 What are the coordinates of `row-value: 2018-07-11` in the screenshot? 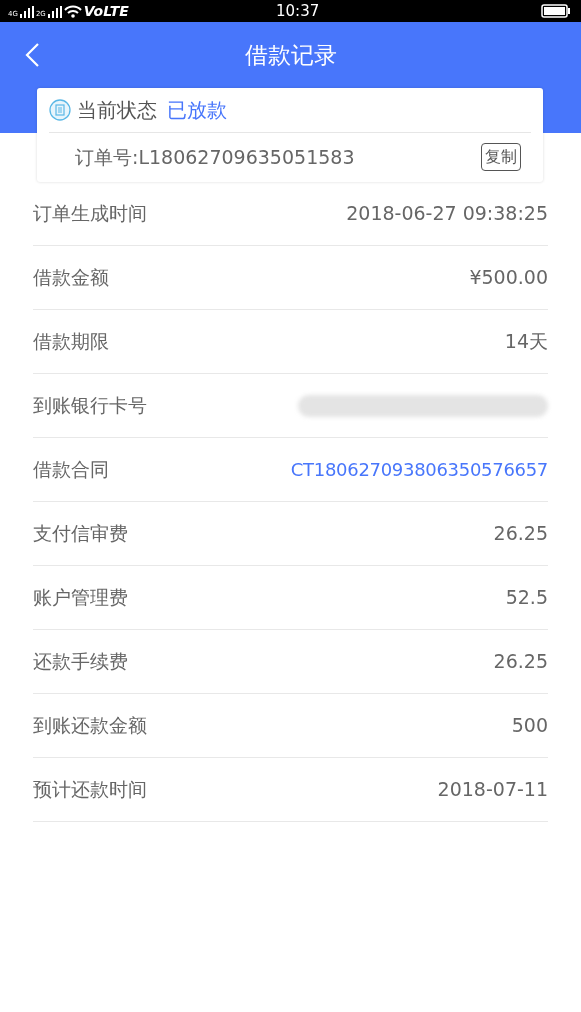 It's located at (492, 790).